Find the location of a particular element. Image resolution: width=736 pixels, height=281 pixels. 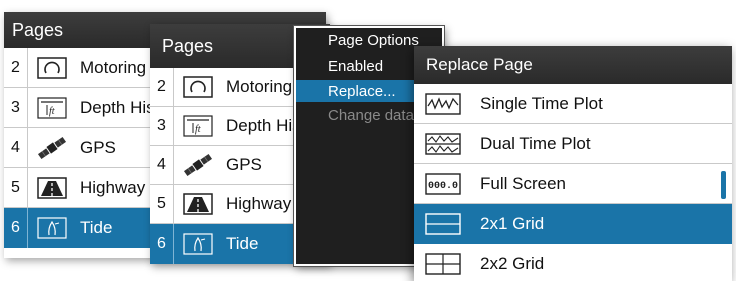

replace-option-2x1-grid: 2x1 Grid is located at coordinates (573, 224).